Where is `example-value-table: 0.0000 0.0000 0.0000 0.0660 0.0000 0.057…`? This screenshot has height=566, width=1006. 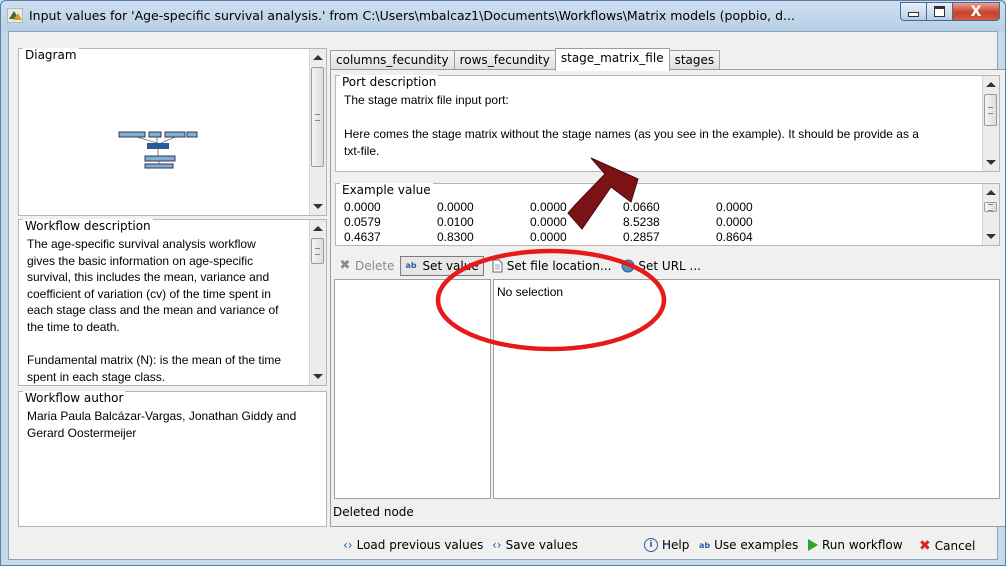
example-value-table: 0.0000 0.0000 0.0000 0.0660 0.0000 0.057… is located at coordinates (576, 222).